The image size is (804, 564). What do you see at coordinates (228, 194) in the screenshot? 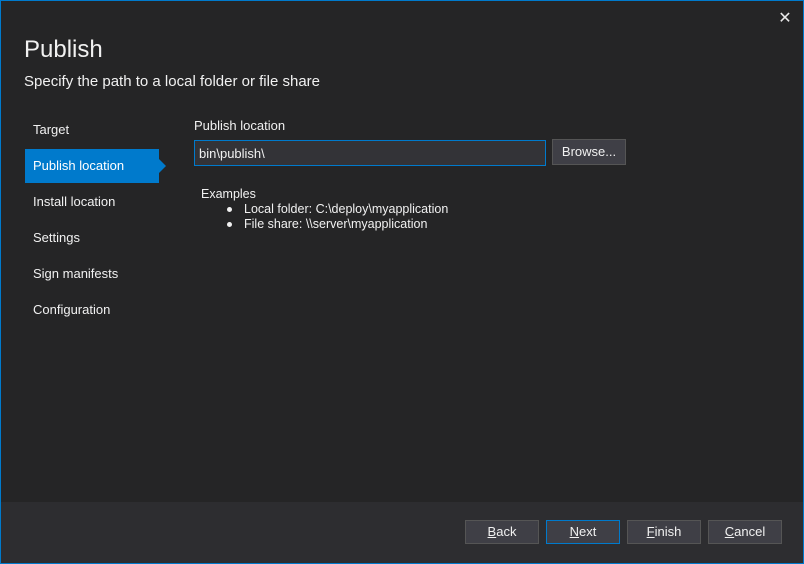
I see `examples-title: Examples` at bounding box center [228, 194].